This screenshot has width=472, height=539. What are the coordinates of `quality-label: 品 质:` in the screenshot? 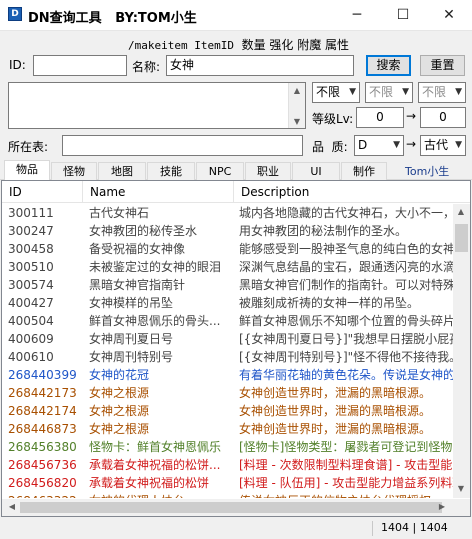 It's located at (330, 147).